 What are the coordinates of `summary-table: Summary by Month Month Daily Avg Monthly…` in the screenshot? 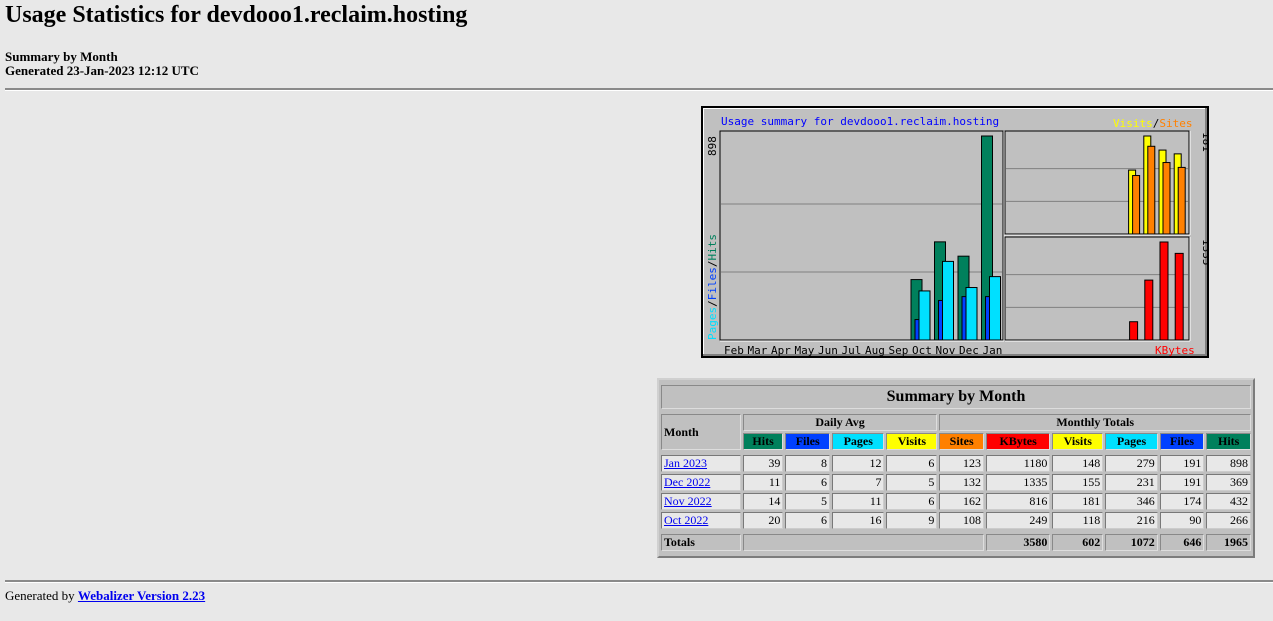 It's located at (956, 468).